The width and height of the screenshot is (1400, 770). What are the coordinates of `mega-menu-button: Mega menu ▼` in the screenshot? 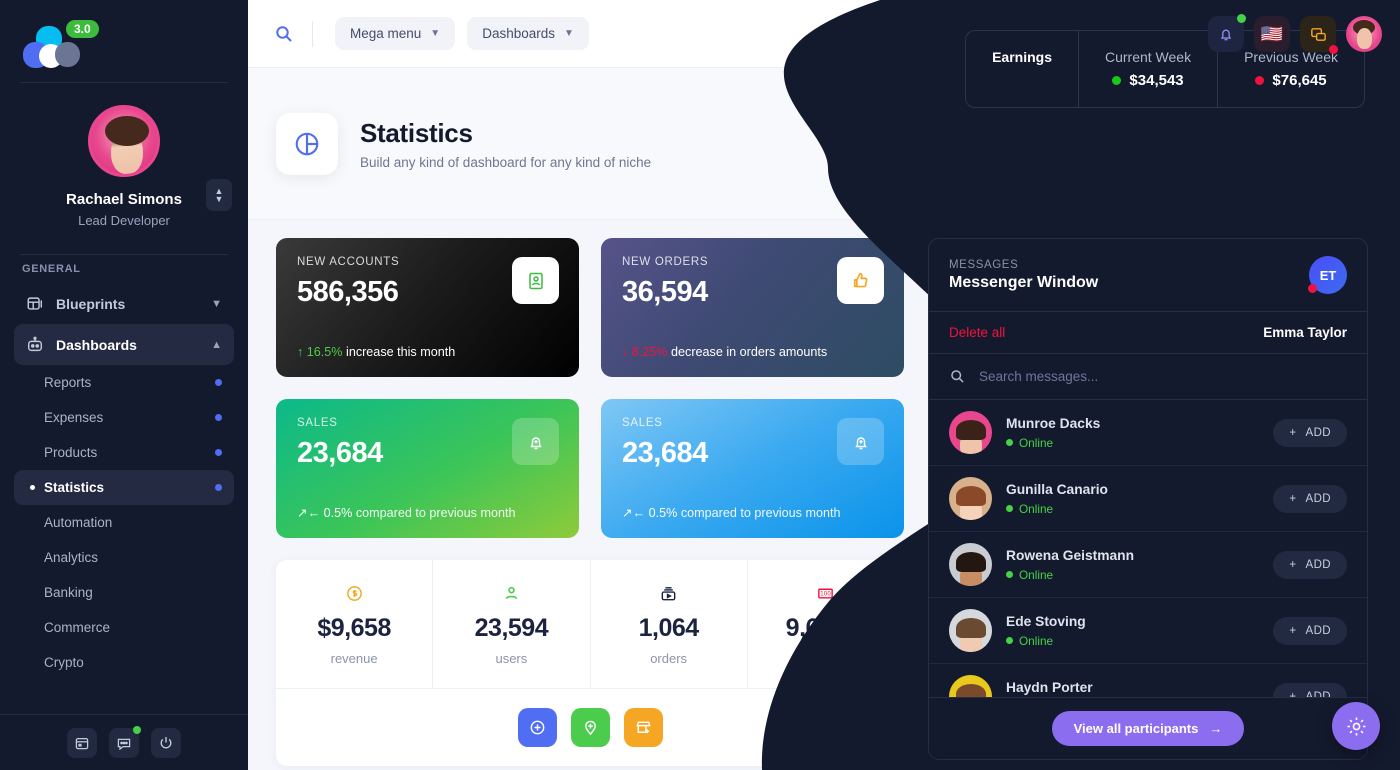 It's located at (395, 33).